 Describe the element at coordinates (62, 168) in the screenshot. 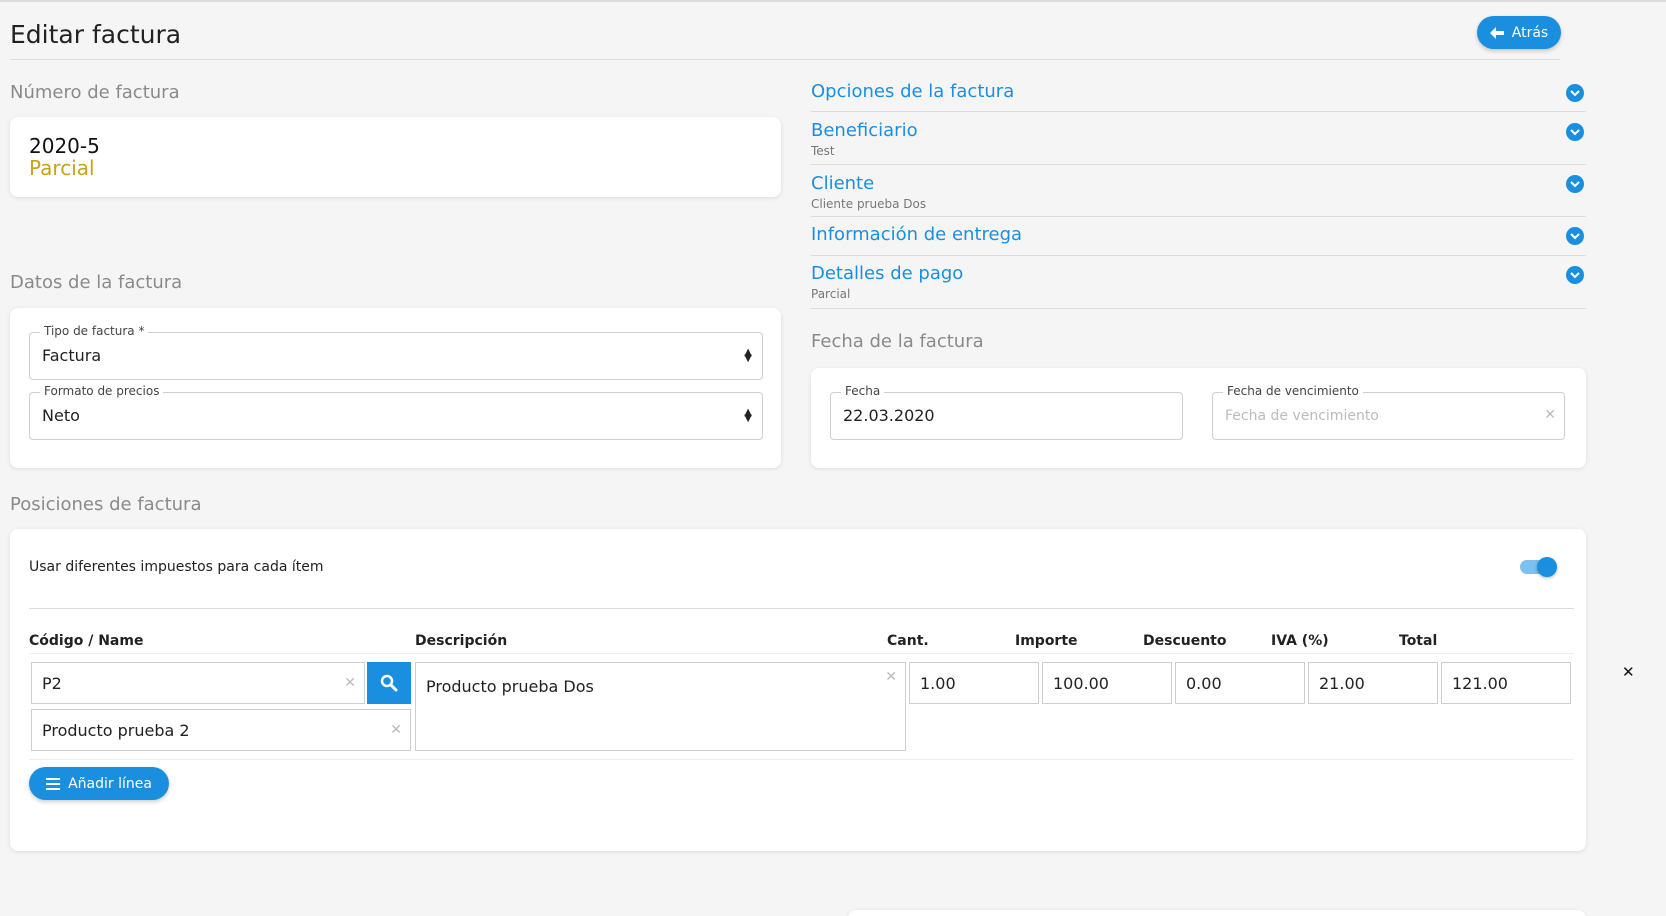

I see `invoice-status: Parcial` at that location.